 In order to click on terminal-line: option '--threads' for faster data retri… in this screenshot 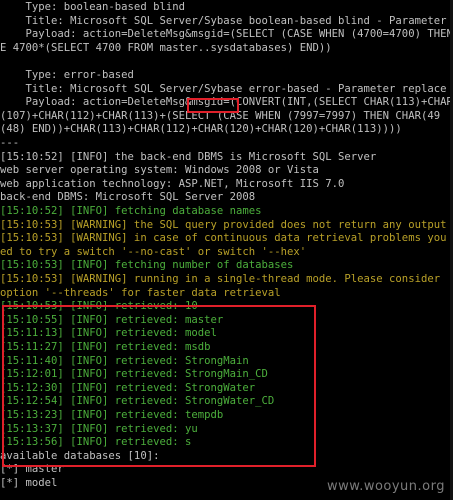, I will do `click(140, 292)`.